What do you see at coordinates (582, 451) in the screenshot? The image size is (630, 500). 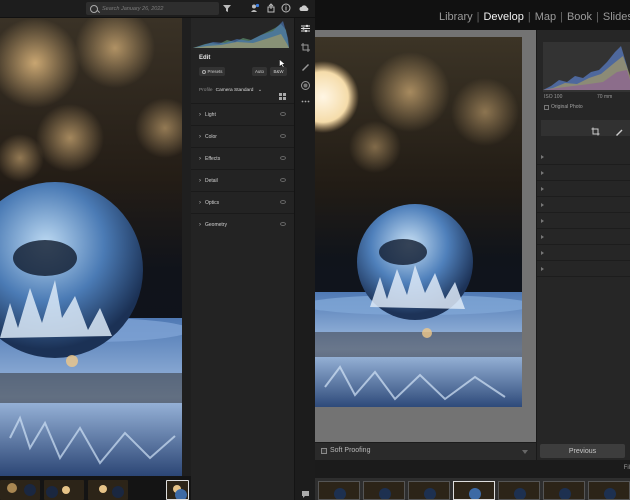 I see `previous-button: Previous` at bounding box center [582, 451].